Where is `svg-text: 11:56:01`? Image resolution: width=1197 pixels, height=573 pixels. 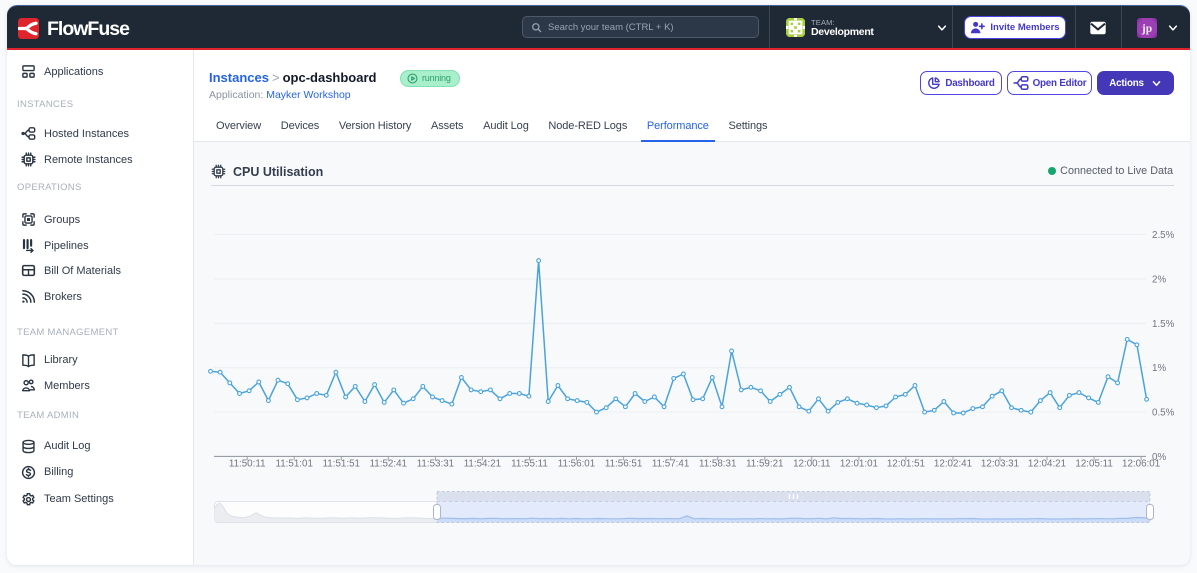
svg-text: 11:56:01 is located at coordinates (576, 464).